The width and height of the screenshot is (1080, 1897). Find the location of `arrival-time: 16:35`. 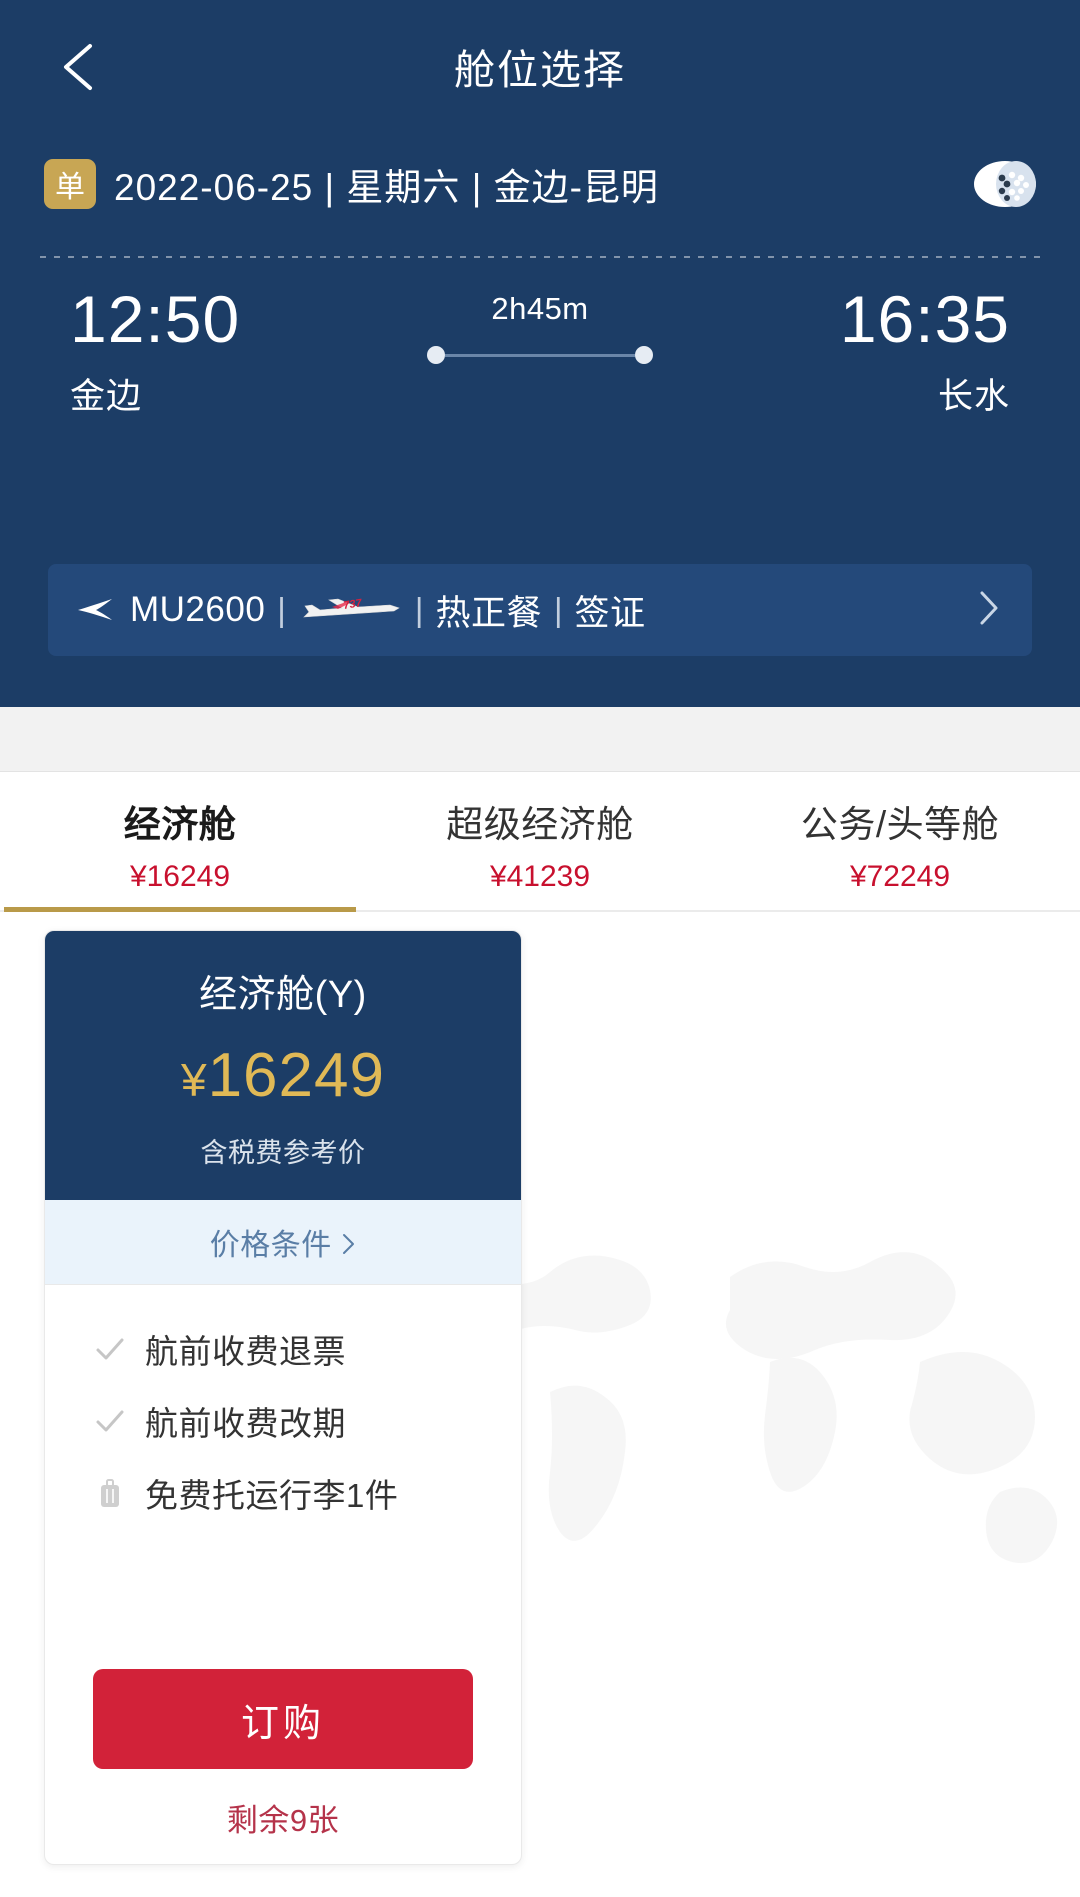

arrival-time: 16:35 is located at coordinates (924, 319).